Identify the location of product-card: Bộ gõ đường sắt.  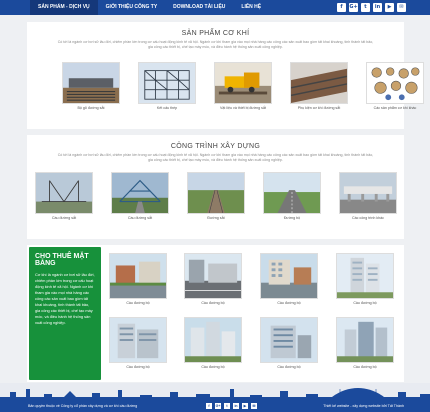
(91, 86).